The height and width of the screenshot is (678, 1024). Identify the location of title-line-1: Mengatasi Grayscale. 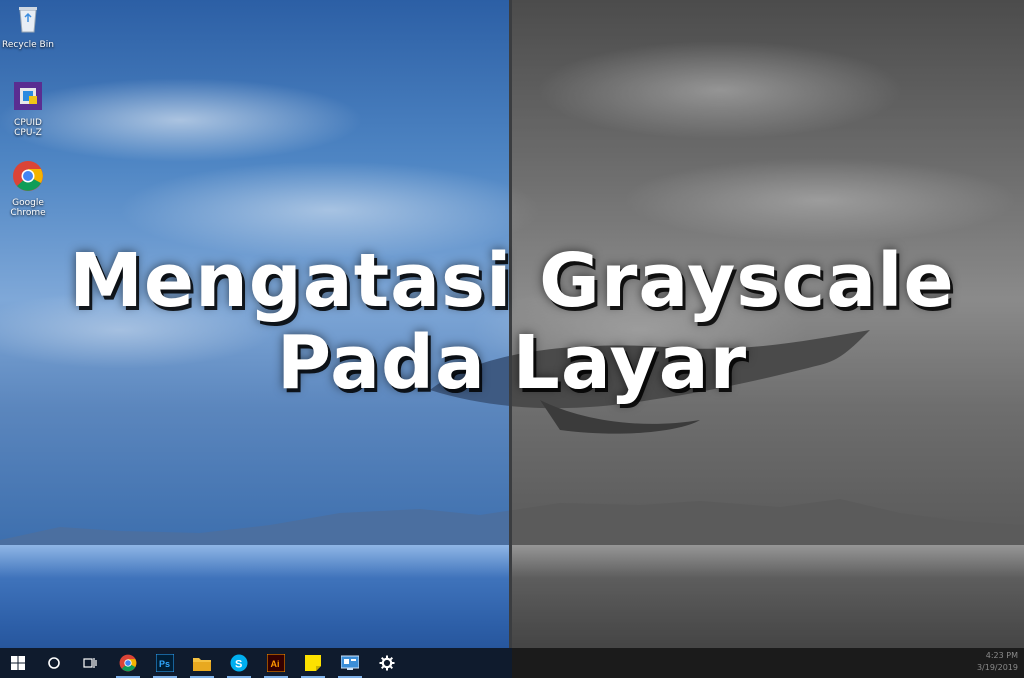
(512, 281).